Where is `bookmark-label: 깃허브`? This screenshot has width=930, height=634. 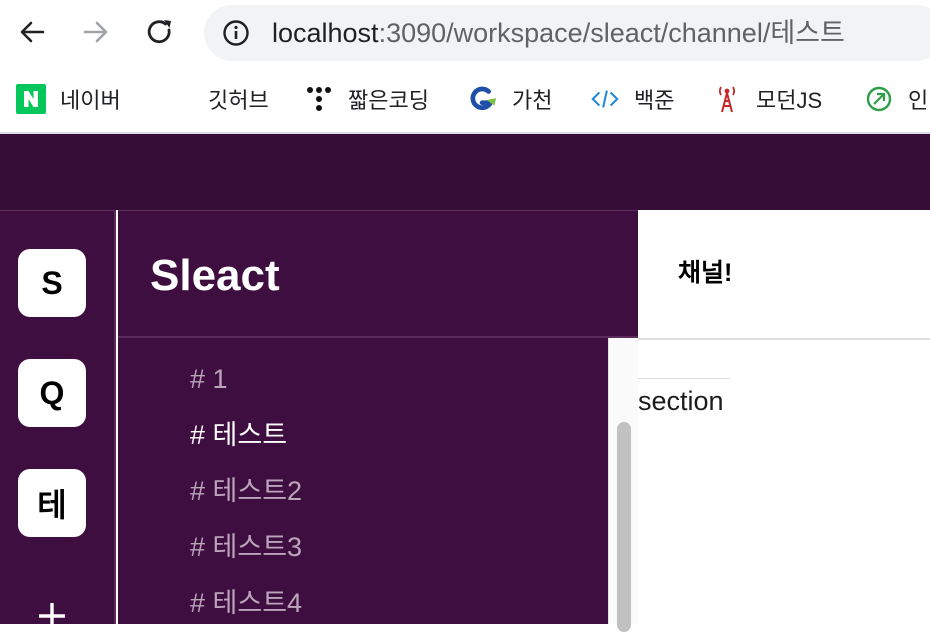
bookmark-label: 깃허브 is located at coordinates (238, 100).